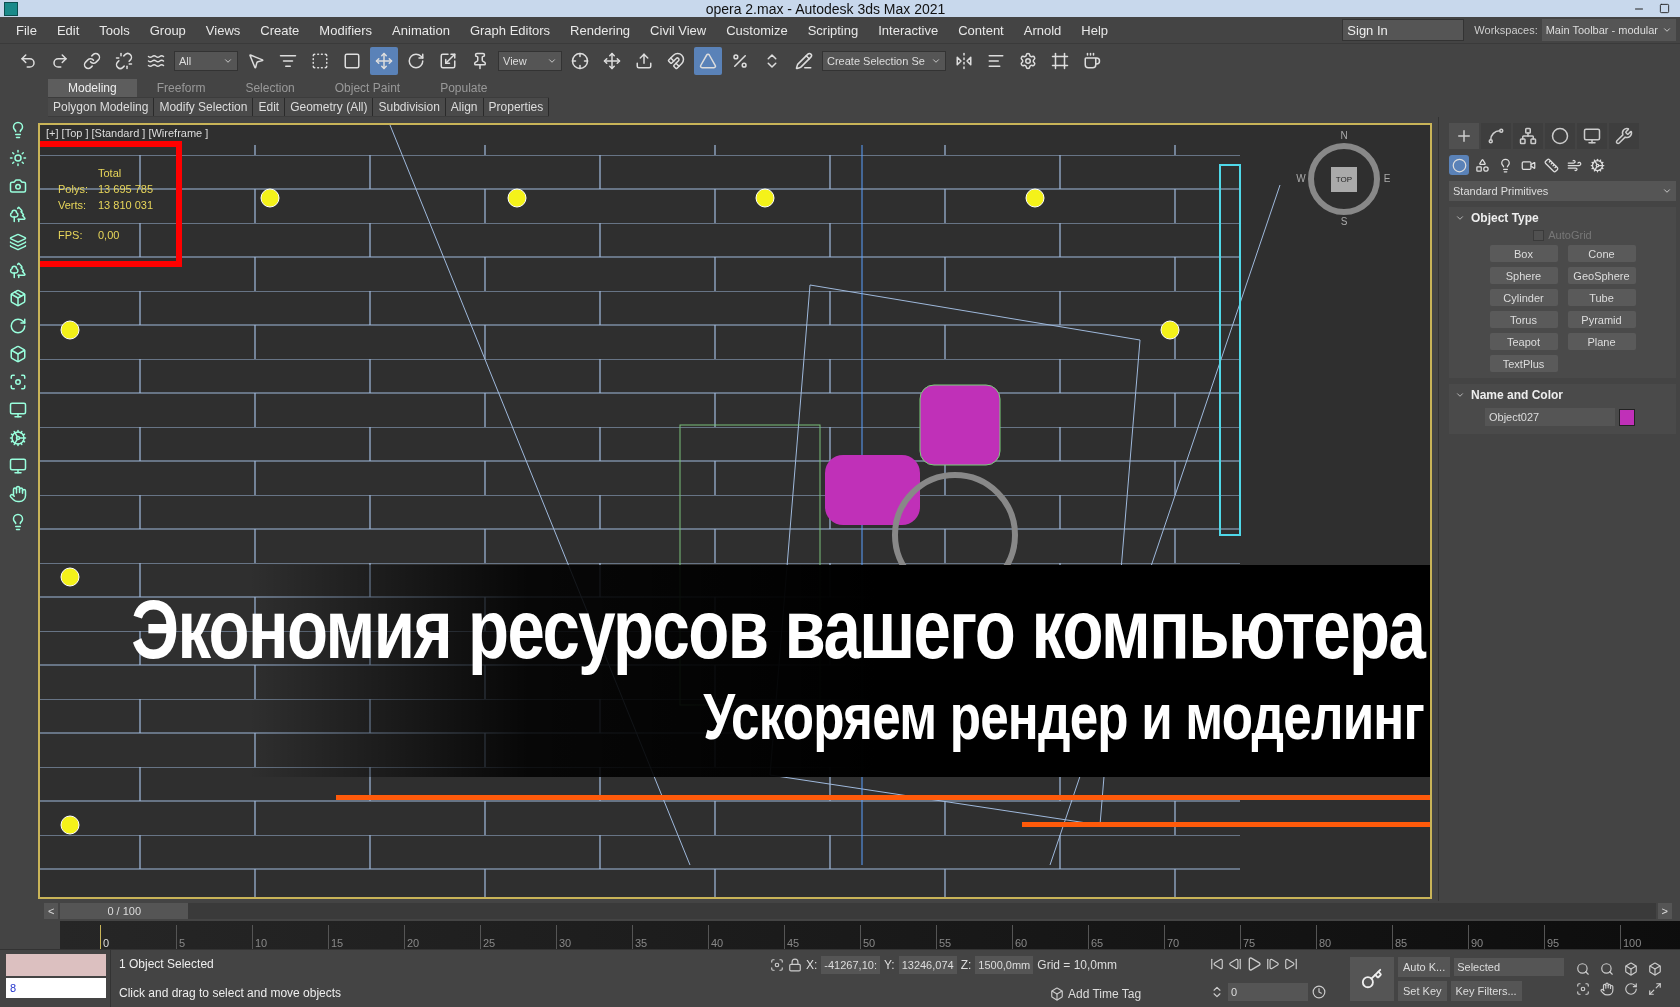 The height and width of the screenshot is (1007, 1680). Describe the element at coordinates (530, 60) in the screenshot. I see `toolbar-dropdown: View` at that location.